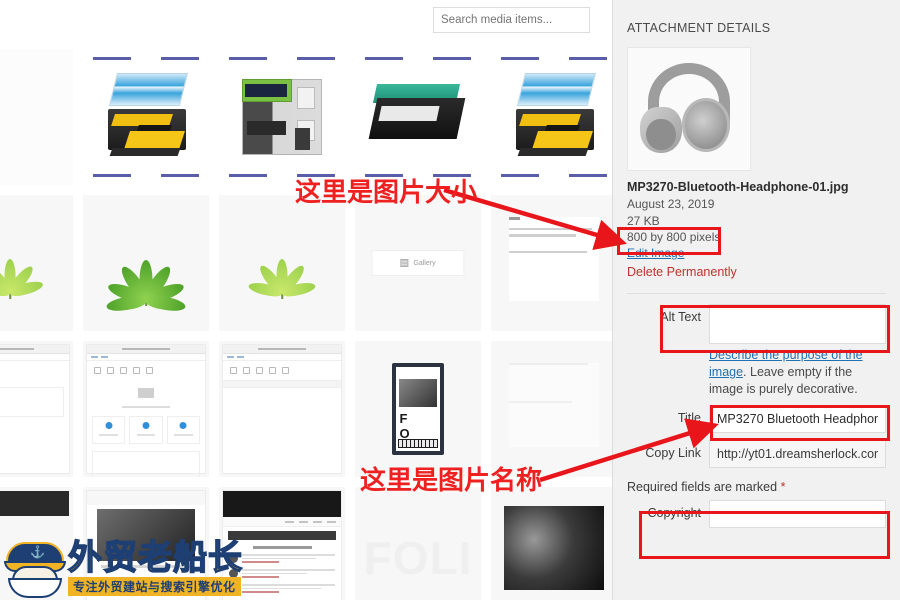  I want to click on search-media-items, so click(511, 20).